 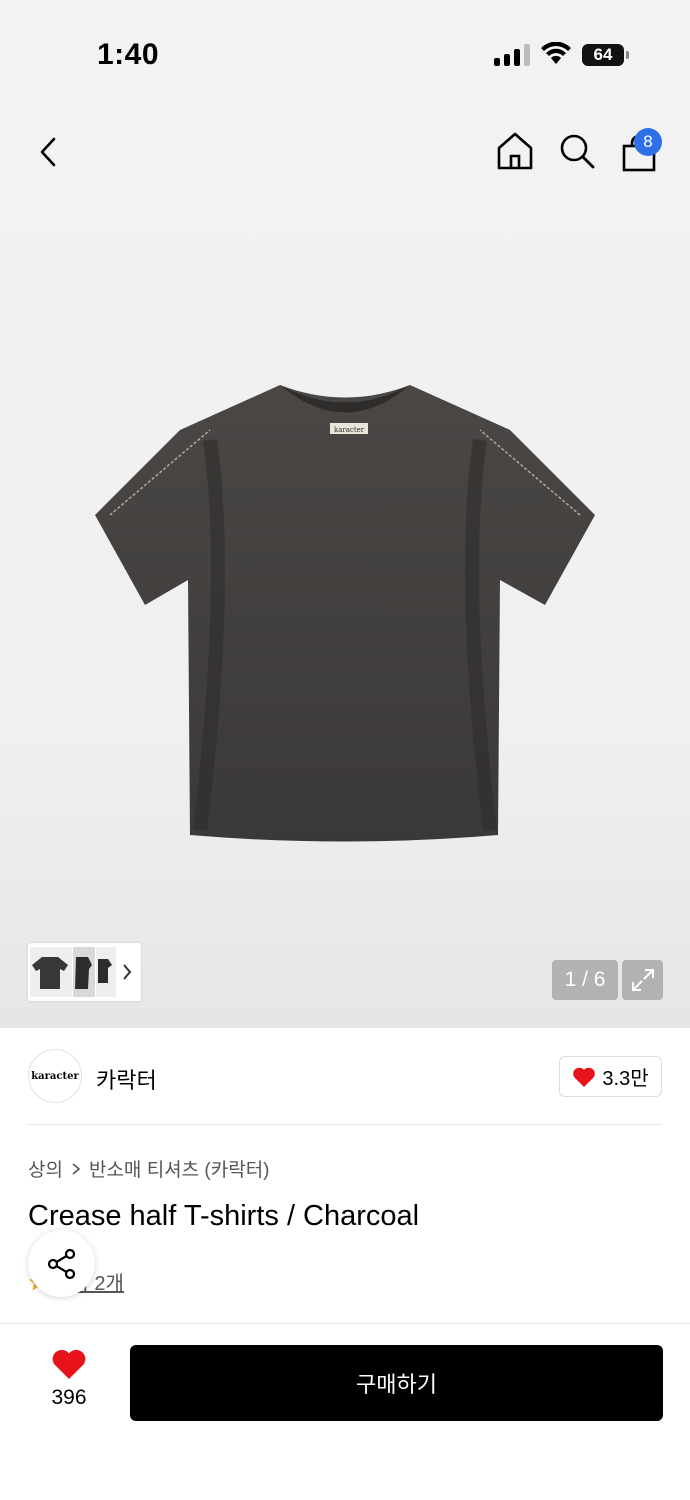 I want to click on chevron-right-icon, so click(x=76, y=1168).